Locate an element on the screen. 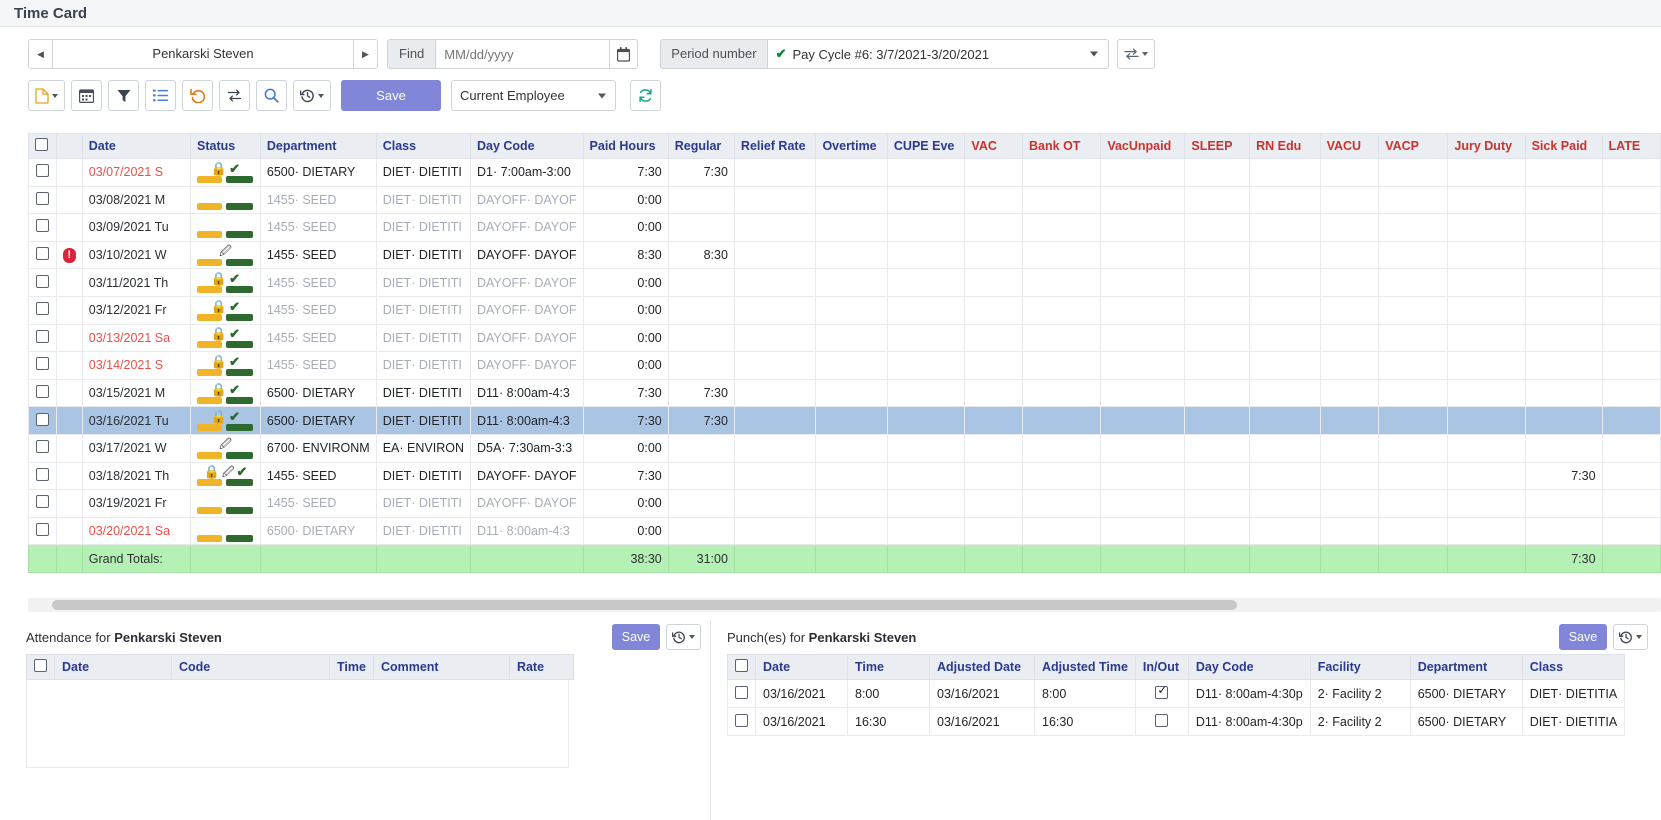 The height and width of the screenshot is (820, 1661). punch-cell-in-out is located at coordinates (1161, 693).